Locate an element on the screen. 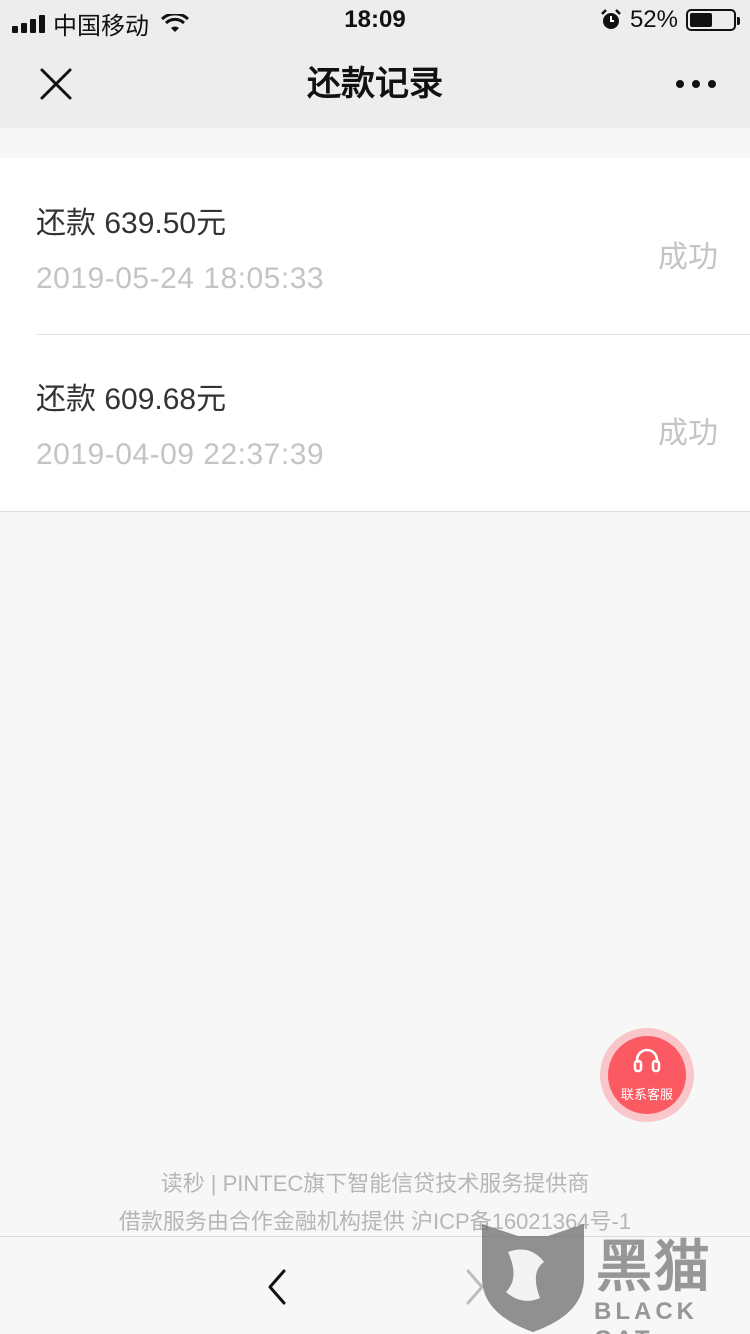  nav-bar: 还款记录 is located at coordinates (375, 84).